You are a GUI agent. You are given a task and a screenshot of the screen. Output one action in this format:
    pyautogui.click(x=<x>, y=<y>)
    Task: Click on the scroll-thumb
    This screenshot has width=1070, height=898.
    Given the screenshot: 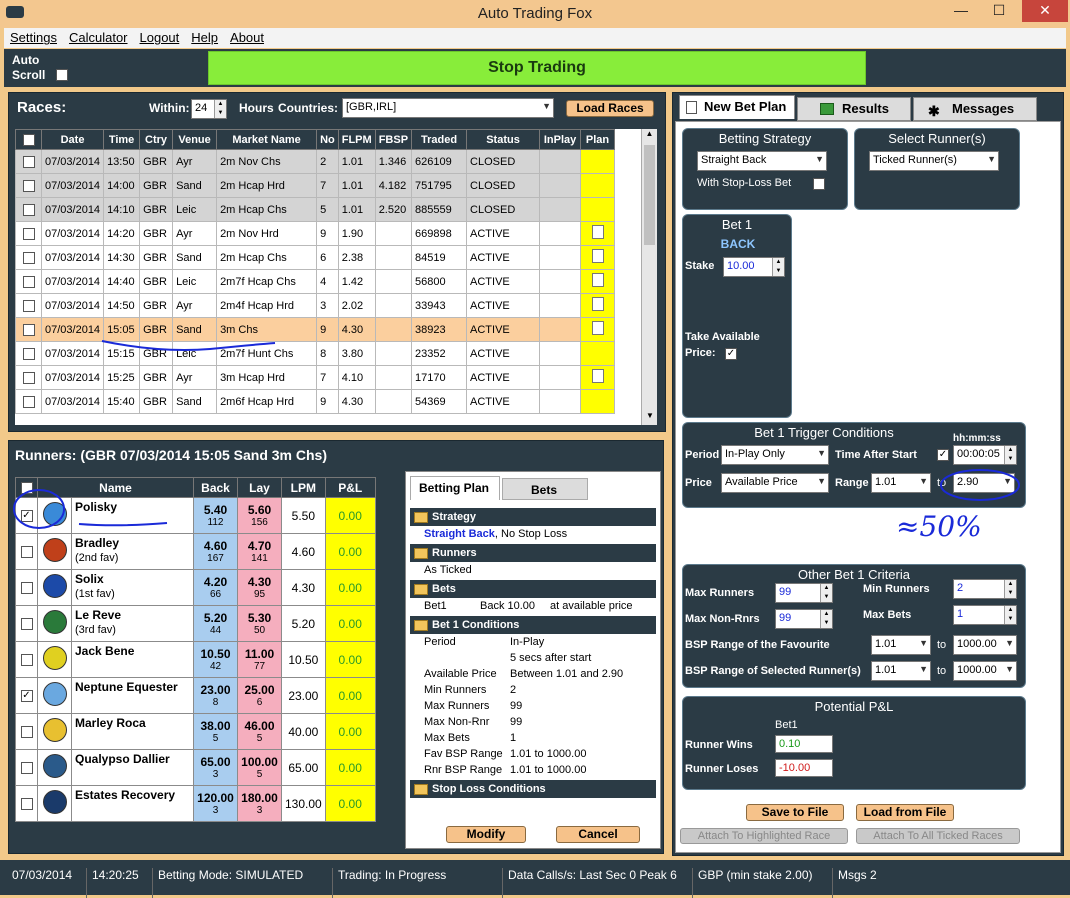 What is the action you would take?
    pyautogui.click(x=649, y=195)
    